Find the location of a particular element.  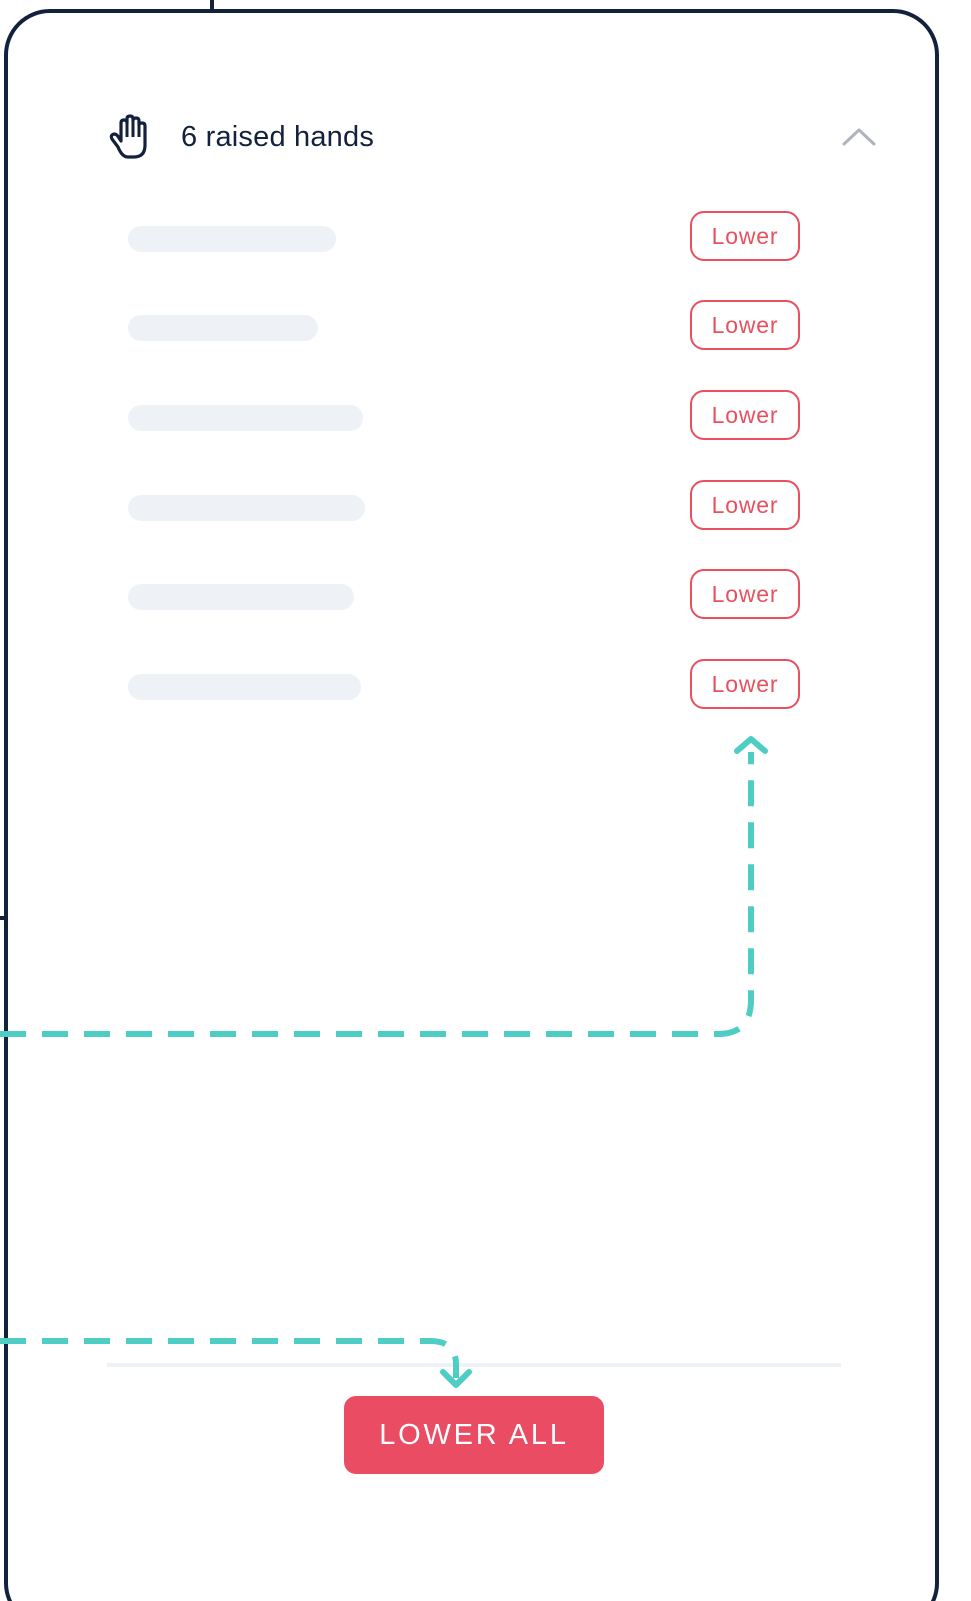

arrow-up-icon is located at coordinates (751, 745).